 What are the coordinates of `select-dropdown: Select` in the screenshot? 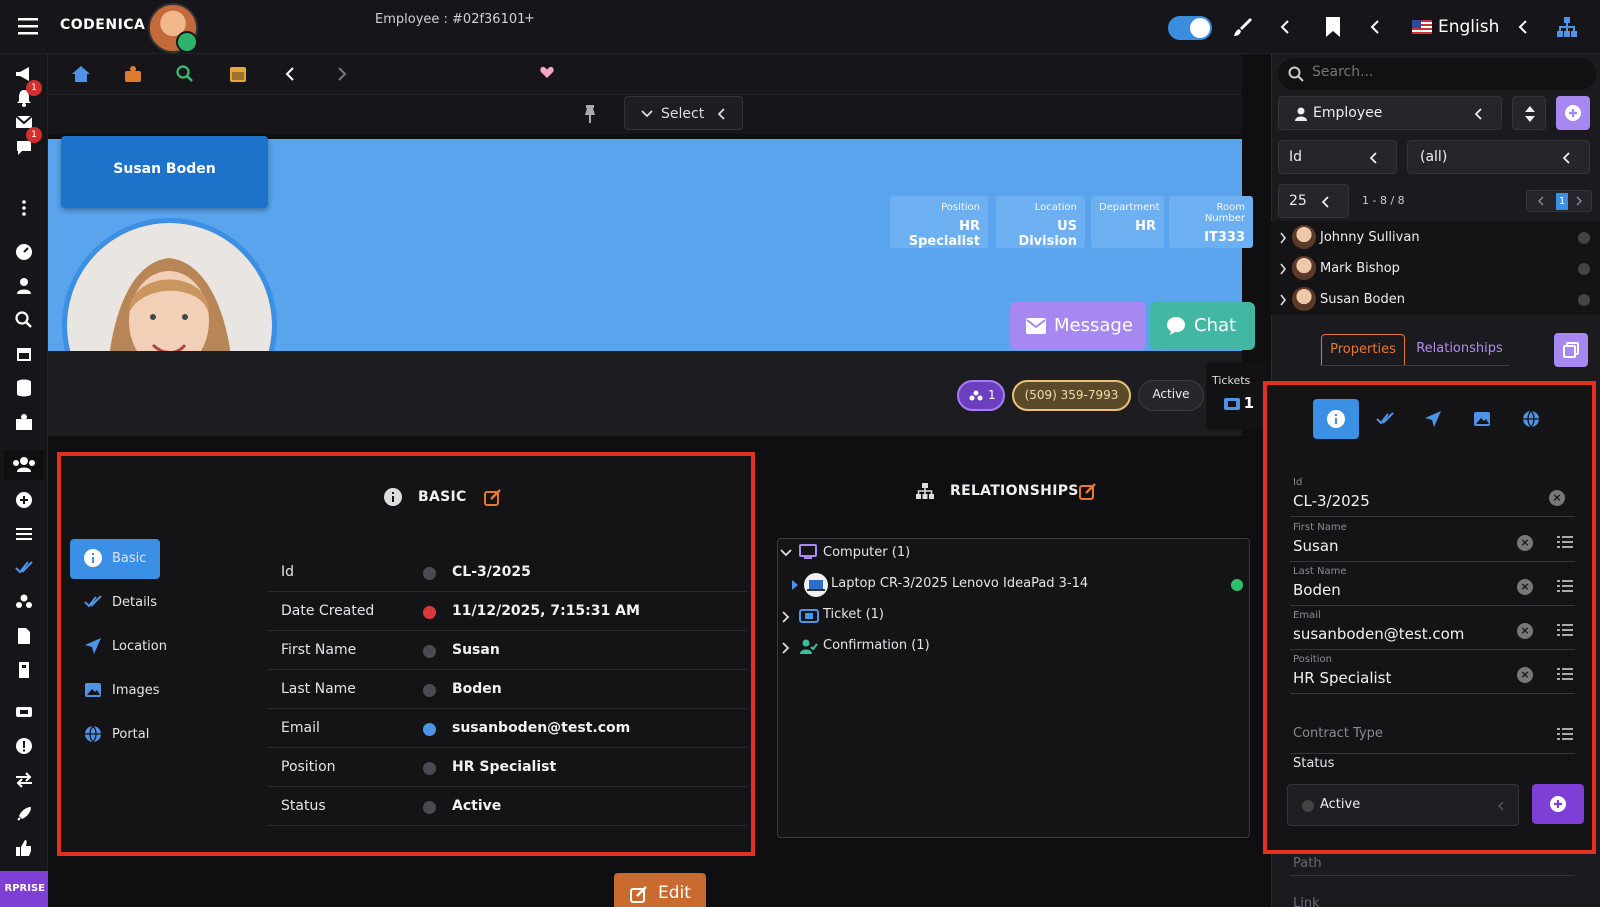 It's located at (683, 113).